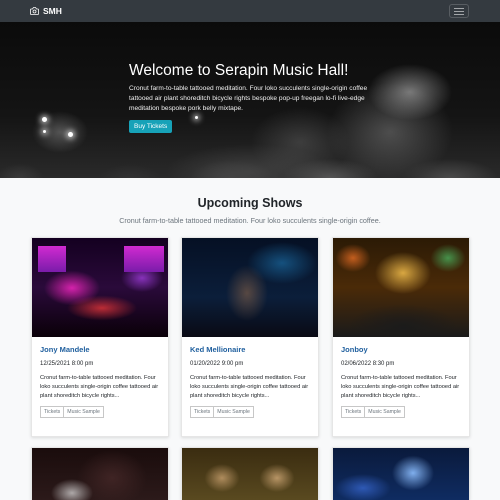 The image size is (500, 500). I want to click on section-title: Upcoming Shows, so click(250, 203).